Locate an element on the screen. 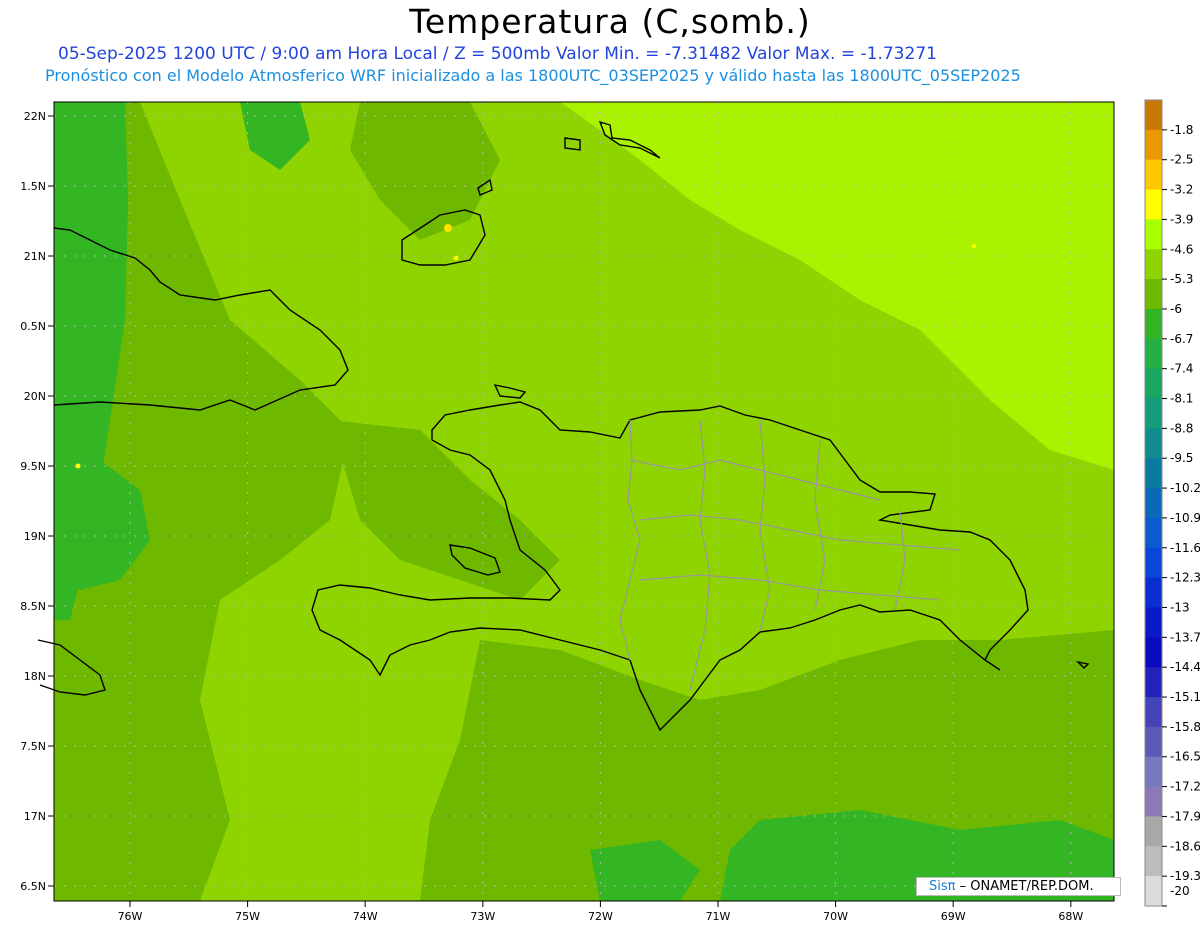 The height and width of the screenshot is (927, 1200). legend-label: -5.3 is located at coordinates (1181, 279).